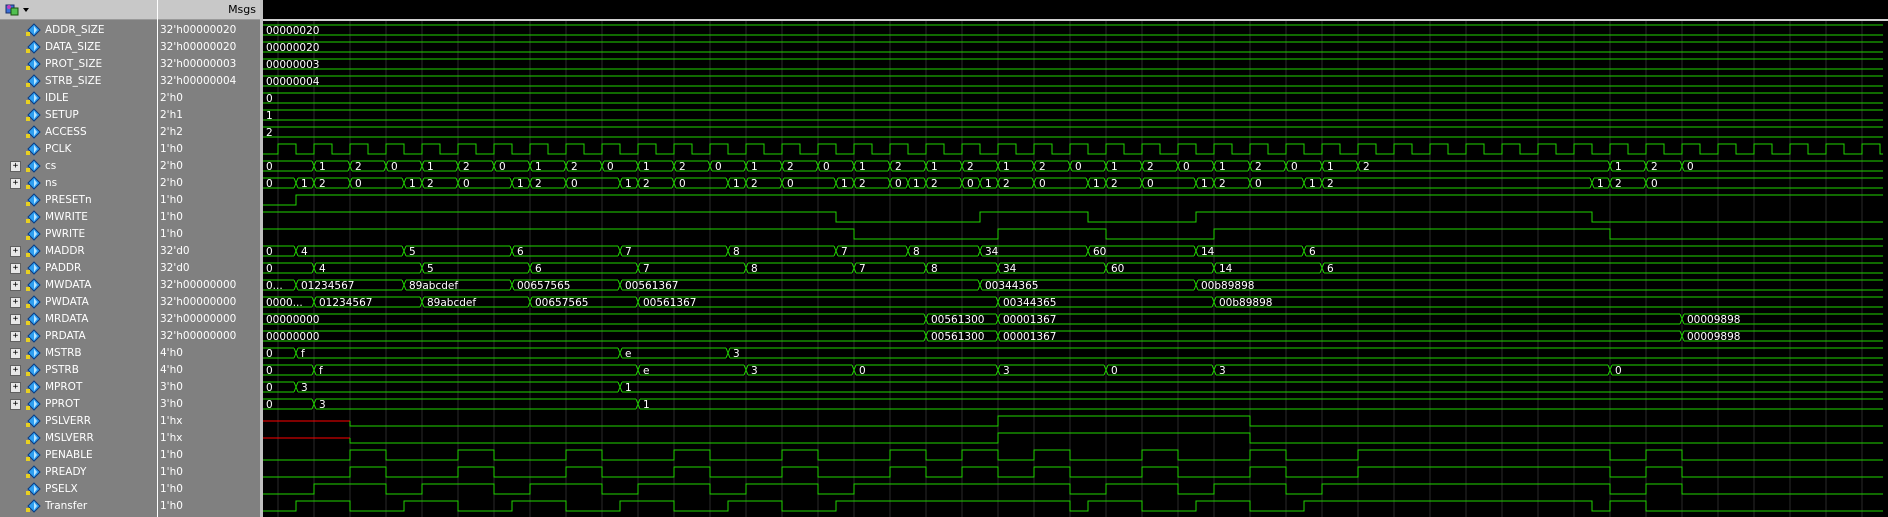 This screenshot has height=517, width=1888. I want to click on signal-name: PSELX, so click(61, 489).